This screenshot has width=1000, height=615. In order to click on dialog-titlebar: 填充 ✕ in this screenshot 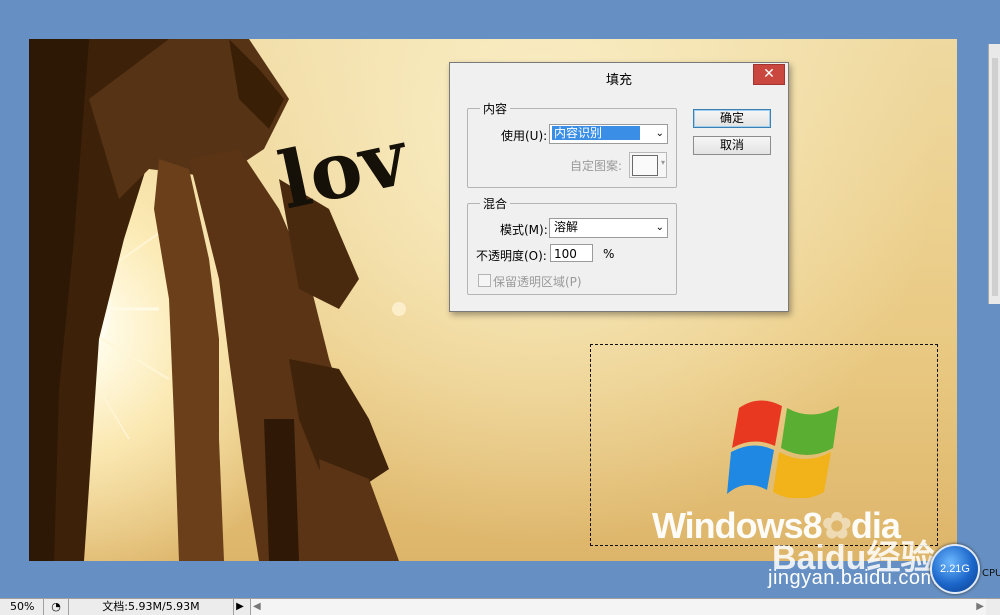, I will do `click(619, 76)`.